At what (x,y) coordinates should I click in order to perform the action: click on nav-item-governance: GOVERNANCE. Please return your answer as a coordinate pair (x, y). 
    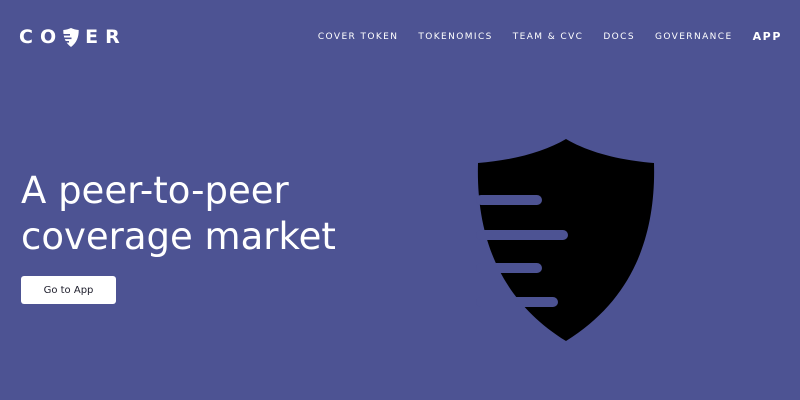
    Looking at the image, I should click on (694, 37).